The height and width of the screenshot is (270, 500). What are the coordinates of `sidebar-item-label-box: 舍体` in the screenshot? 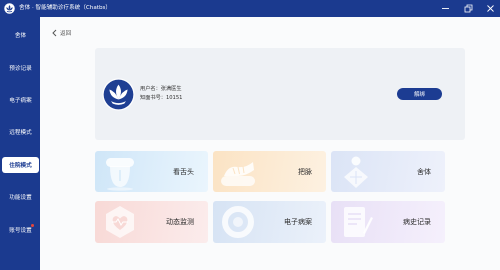 It's located at (20, 35).